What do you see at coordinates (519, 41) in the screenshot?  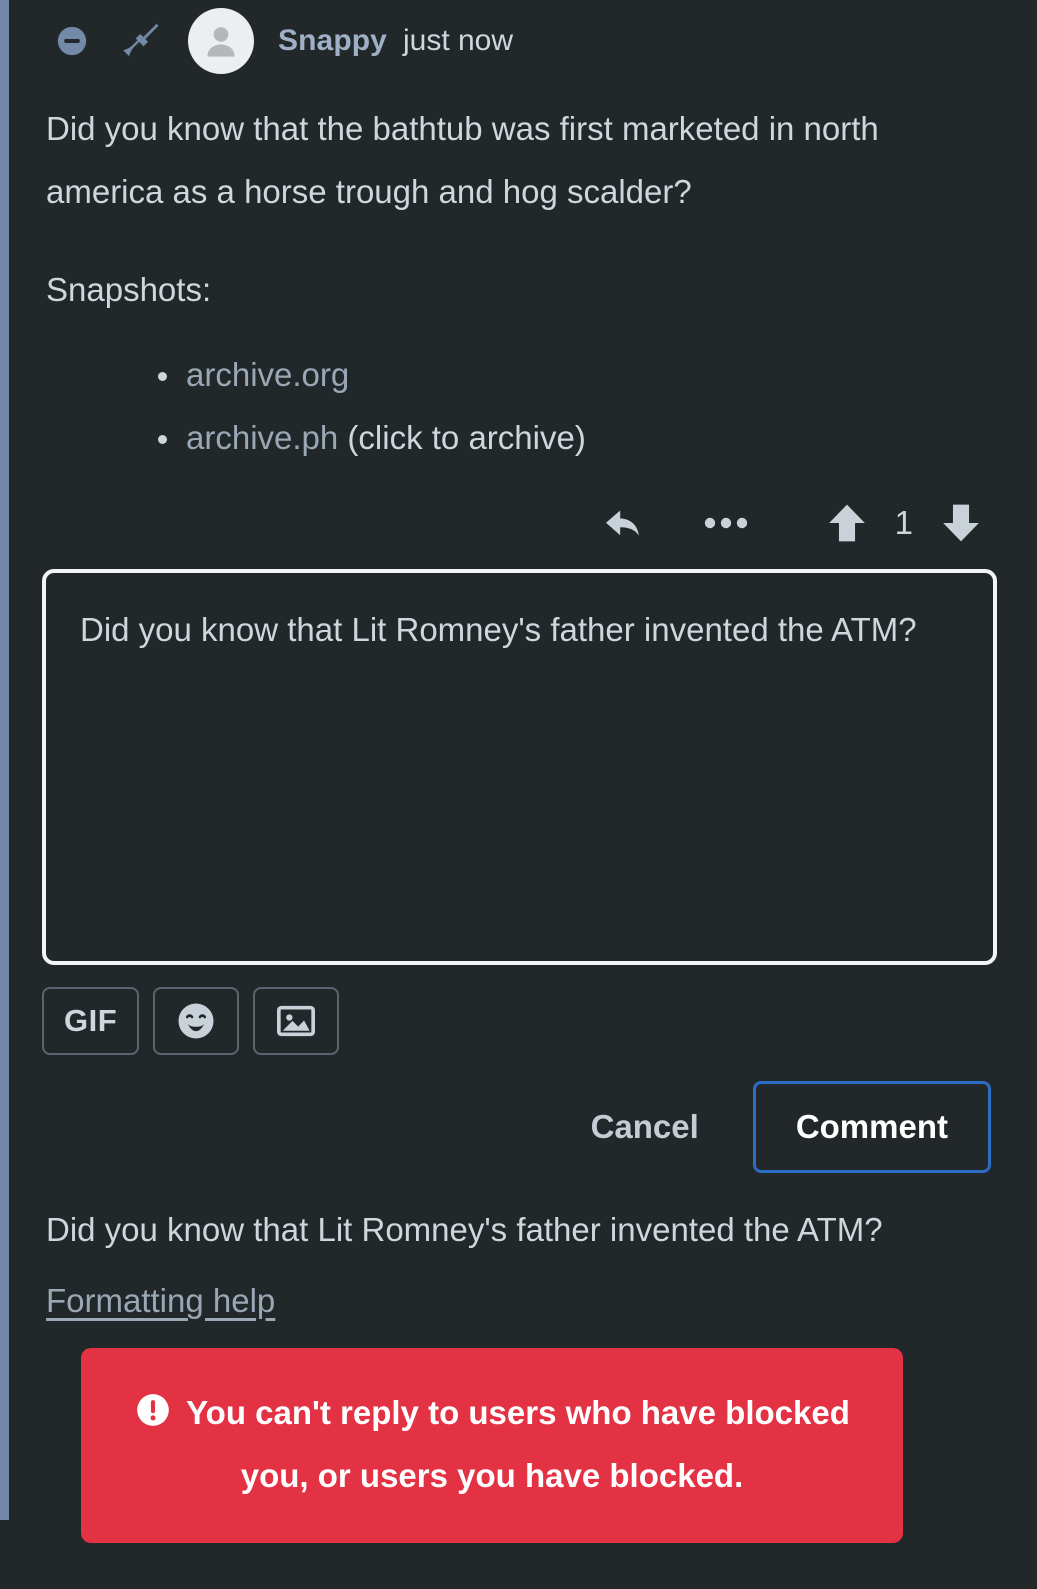 I see `comment-header: Snappy just now` at bounding box center [519, 41].